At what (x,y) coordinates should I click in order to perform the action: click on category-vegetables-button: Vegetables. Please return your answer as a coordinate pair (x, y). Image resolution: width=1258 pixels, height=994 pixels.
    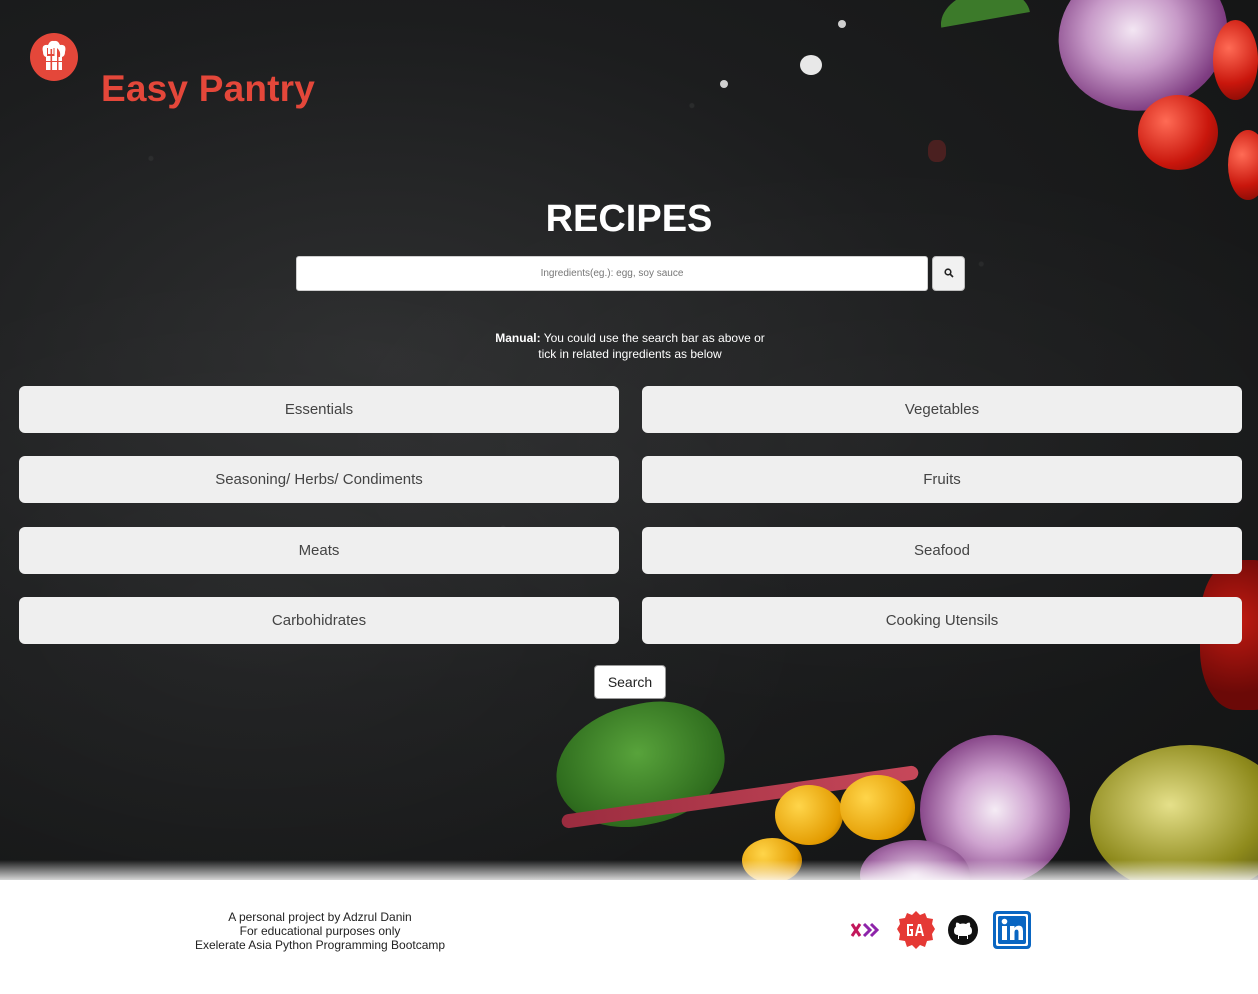
    Looking at the image, I should click on (942, 409).